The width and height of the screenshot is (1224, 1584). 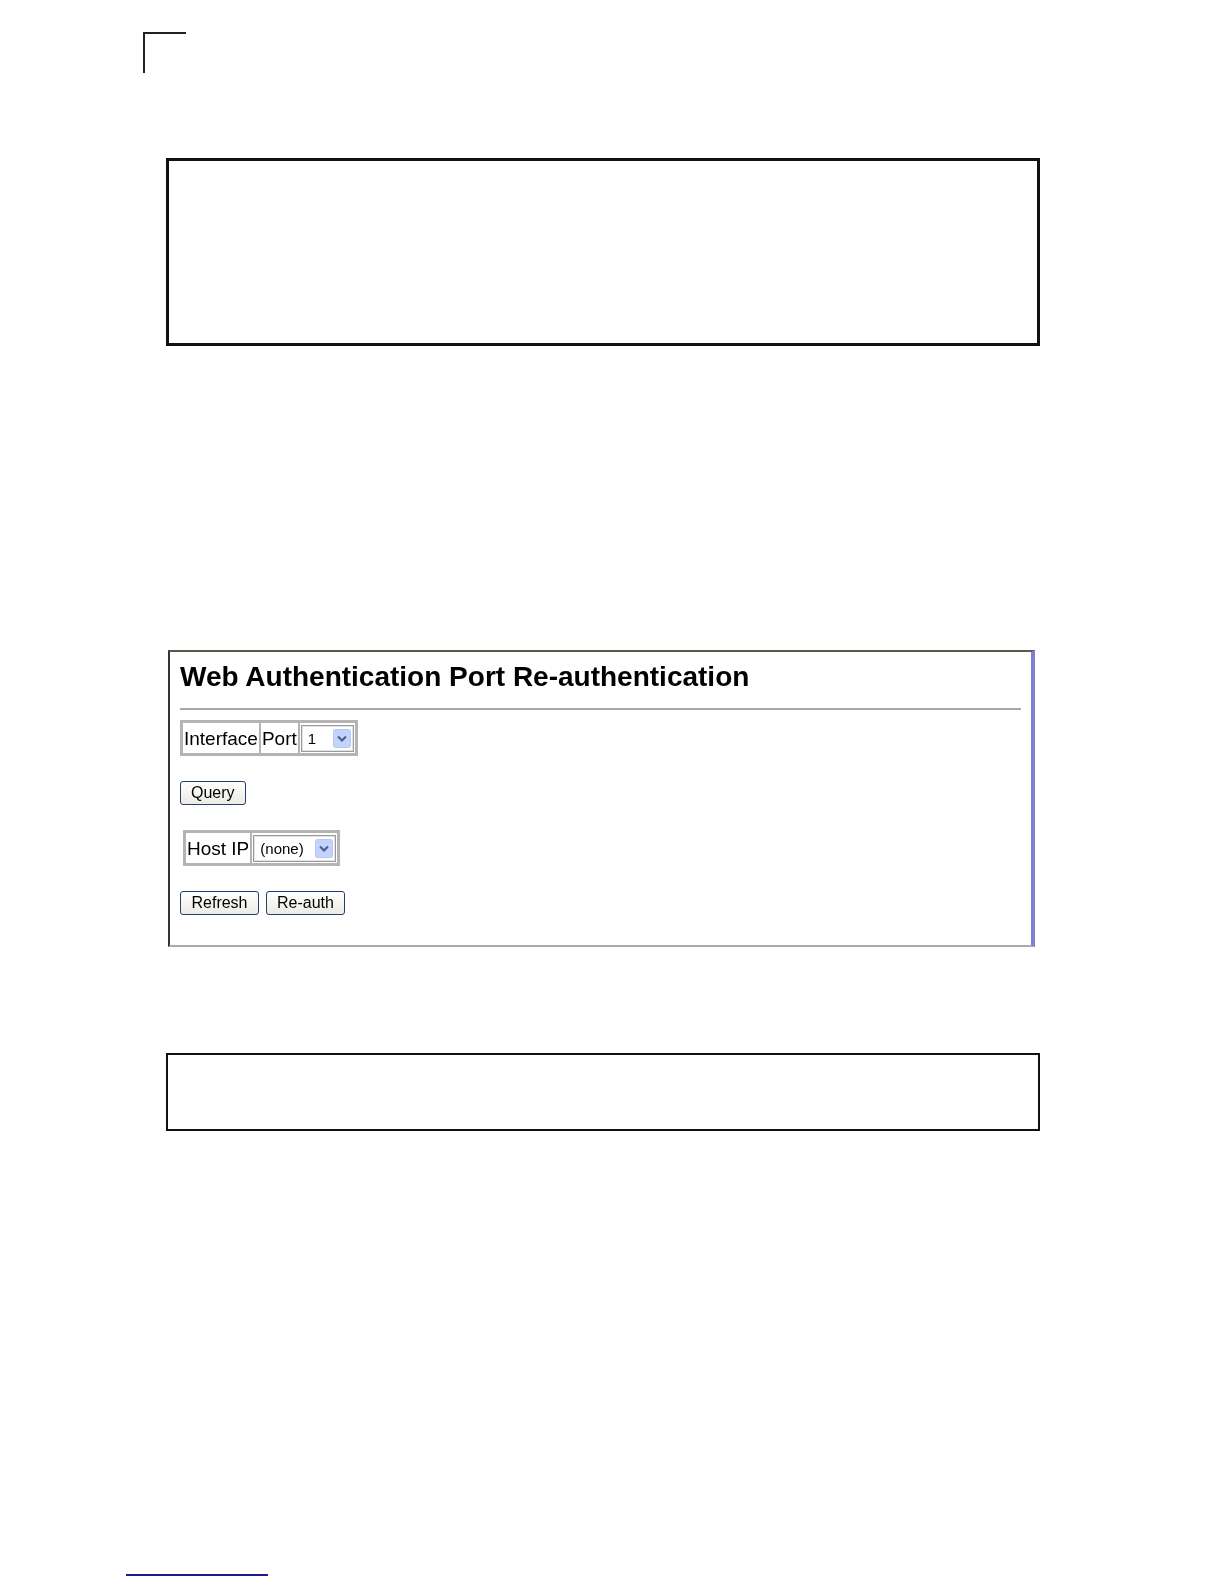 What do you see at coordinates (219, 903) in the screenshot?
I see `refresh-button: Refresh` at bounding box center [219, 903].